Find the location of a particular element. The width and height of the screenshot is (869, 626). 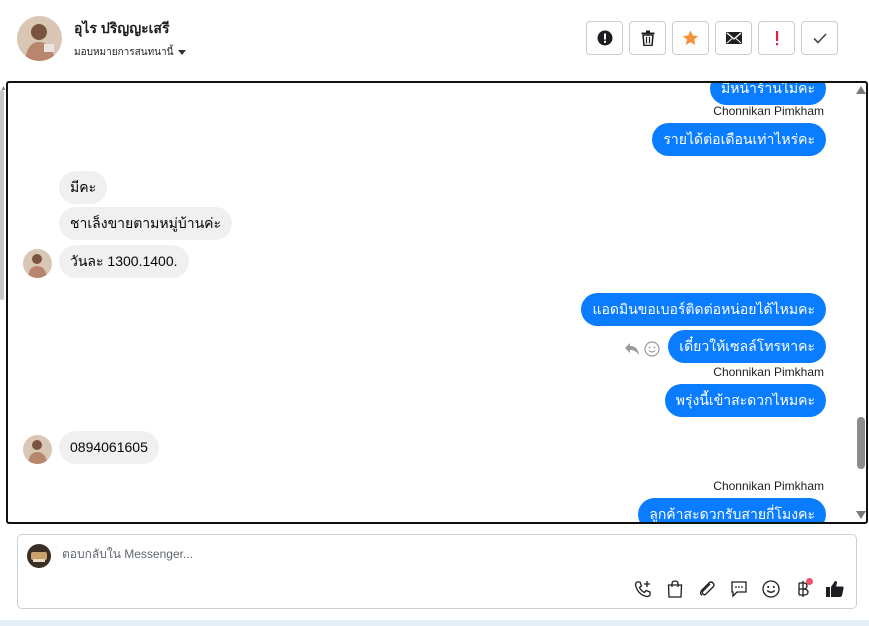

message-outgoing: เดี๋ยวให้เซลล์โทรหาคะ is located at coordinates (747, 346).